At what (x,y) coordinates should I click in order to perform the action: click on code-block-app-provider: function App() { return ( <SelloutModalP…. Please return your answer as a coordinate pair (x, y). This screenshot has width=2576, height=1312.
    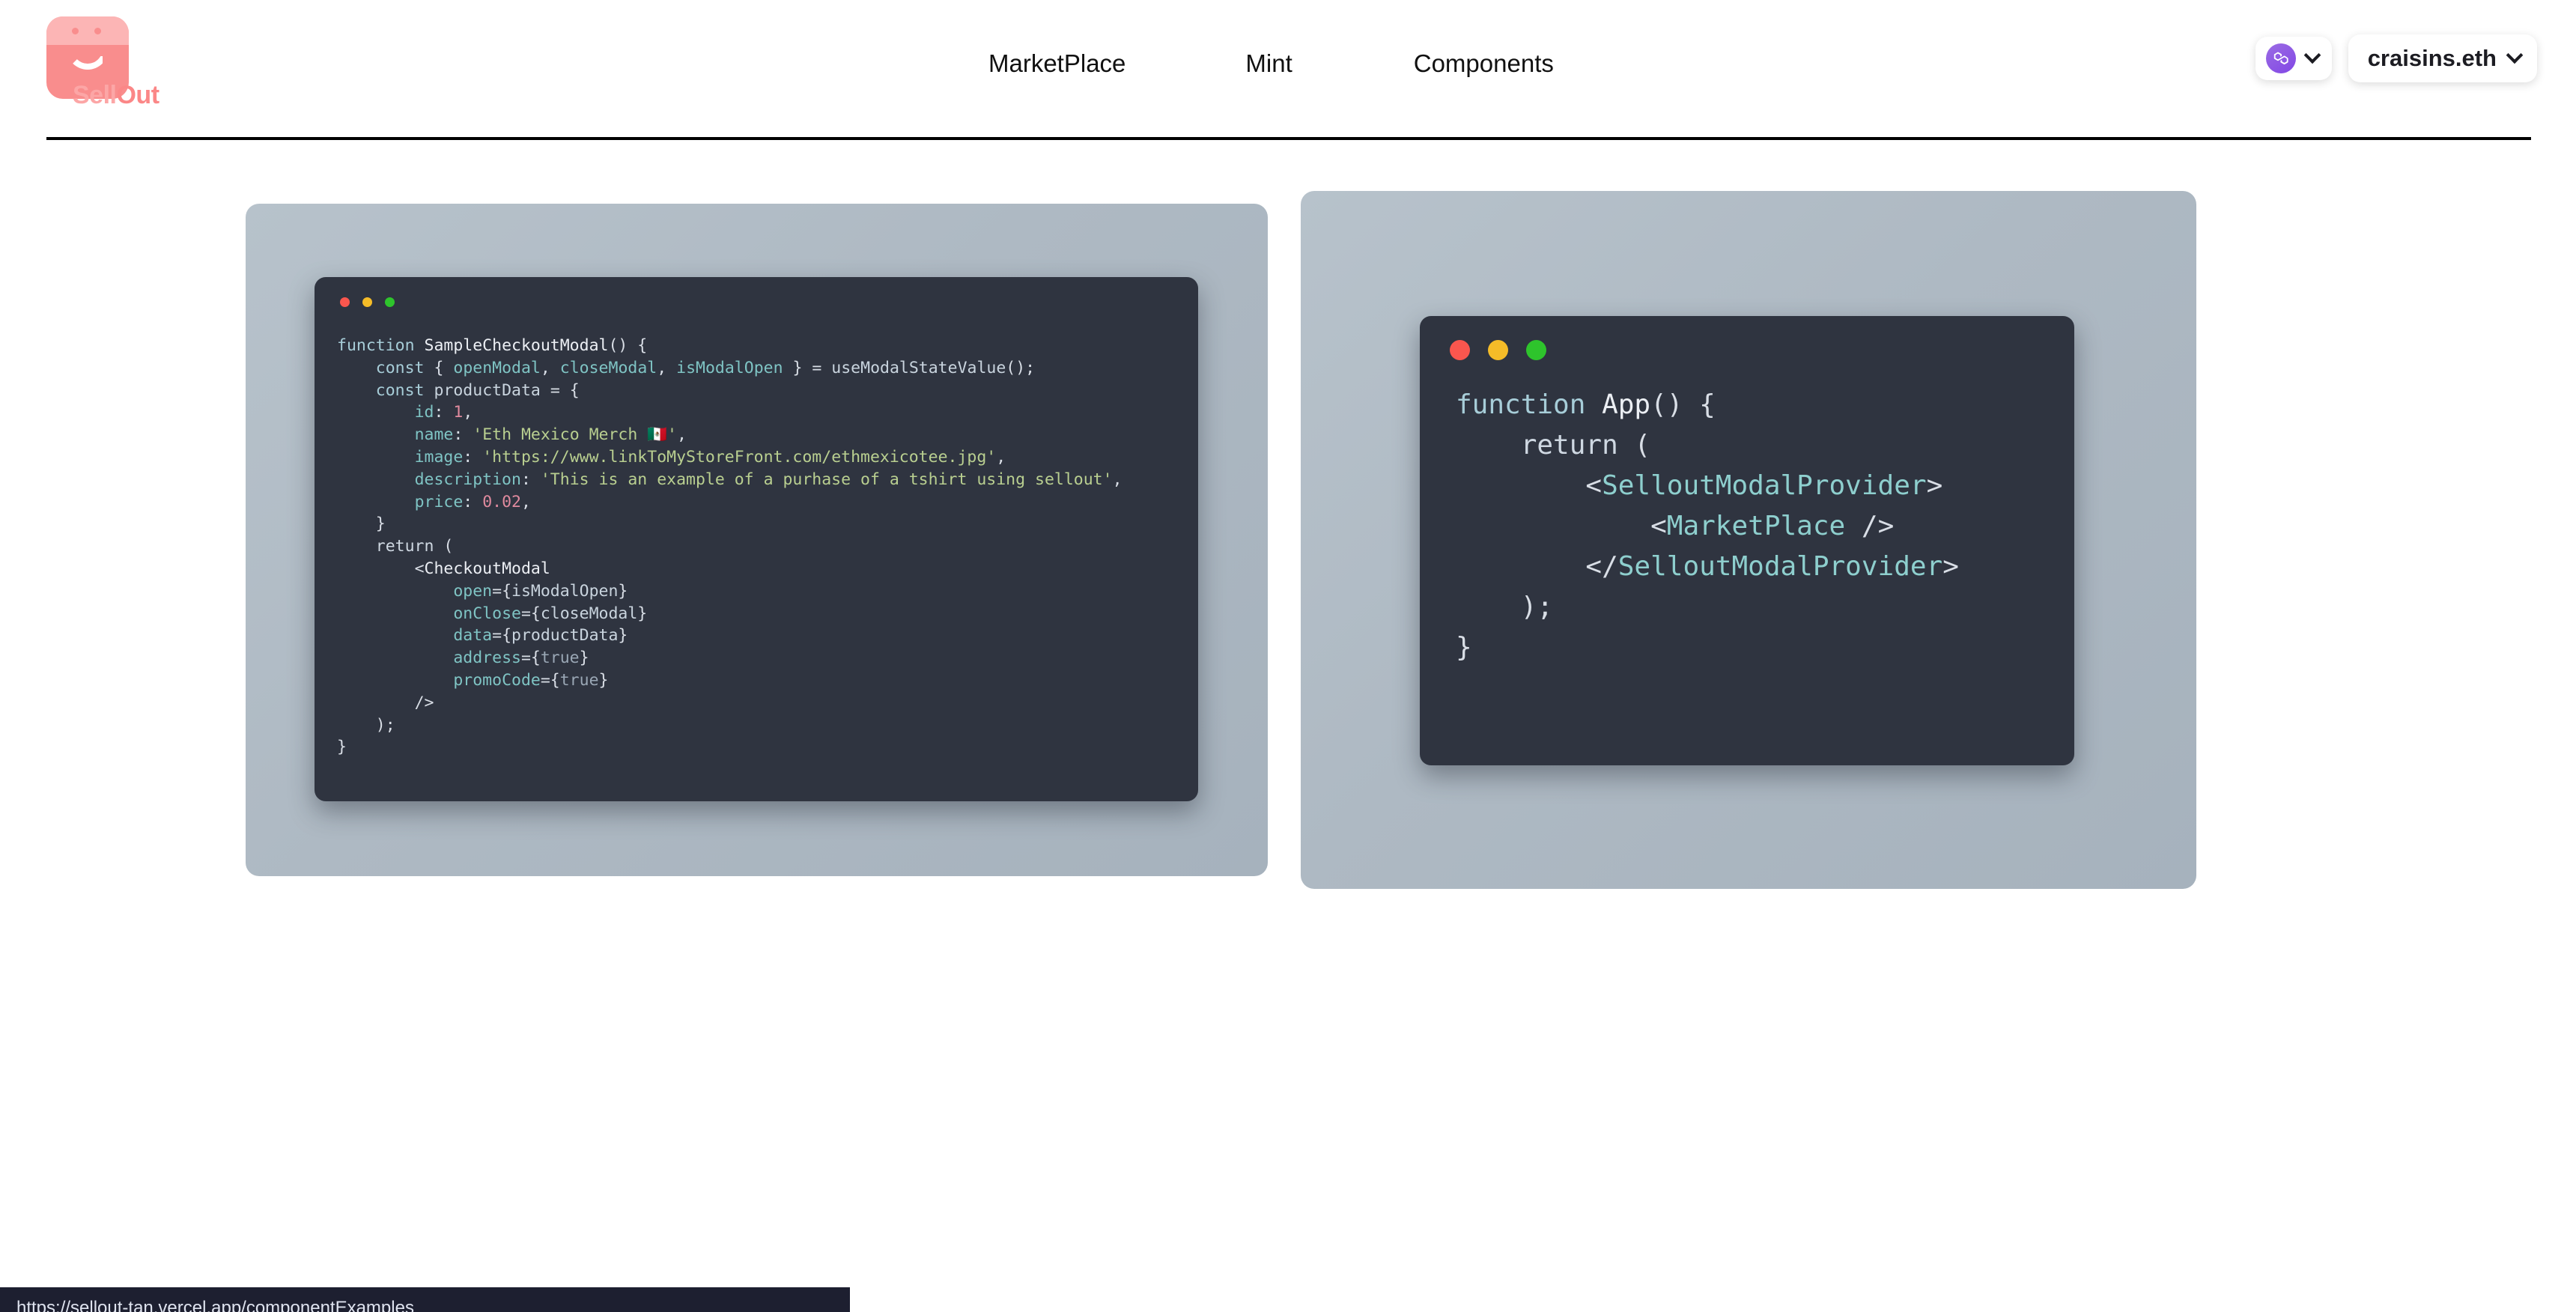
    Looking at the image, I should click on (1707, 526).